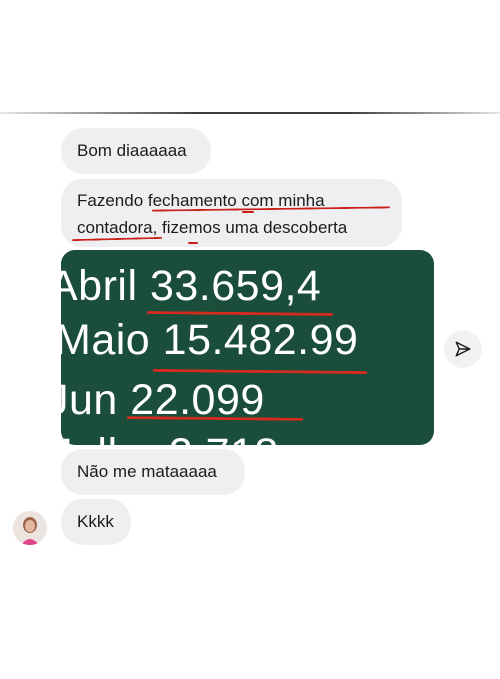 This screenshot has width=500, height=679. I want to click on message-bubble-greeting: Bom diaaaaaa, so click(136, 151).